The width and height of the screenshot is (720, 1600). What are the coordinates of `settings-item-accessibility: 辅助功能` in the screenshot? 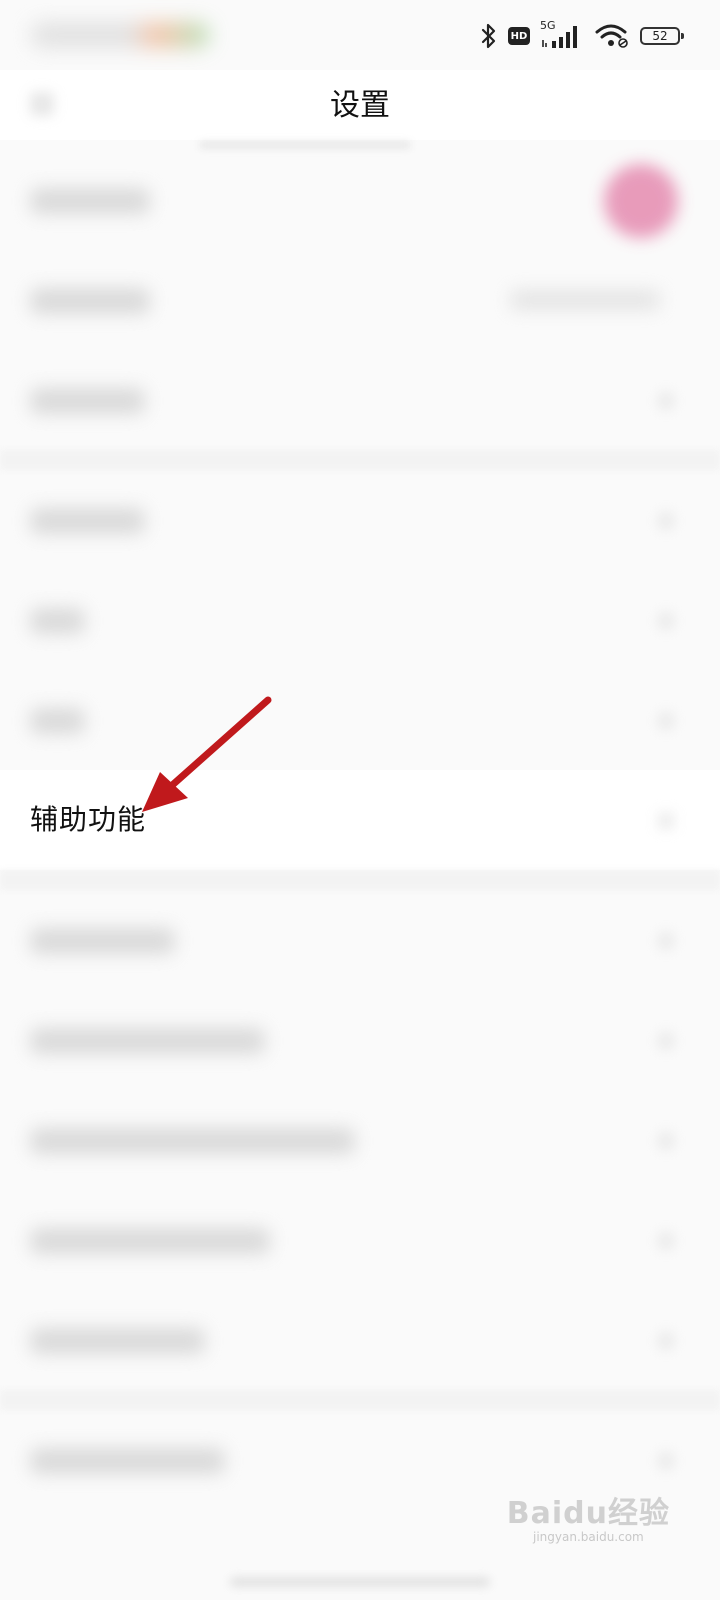 It's located at (360, 820).